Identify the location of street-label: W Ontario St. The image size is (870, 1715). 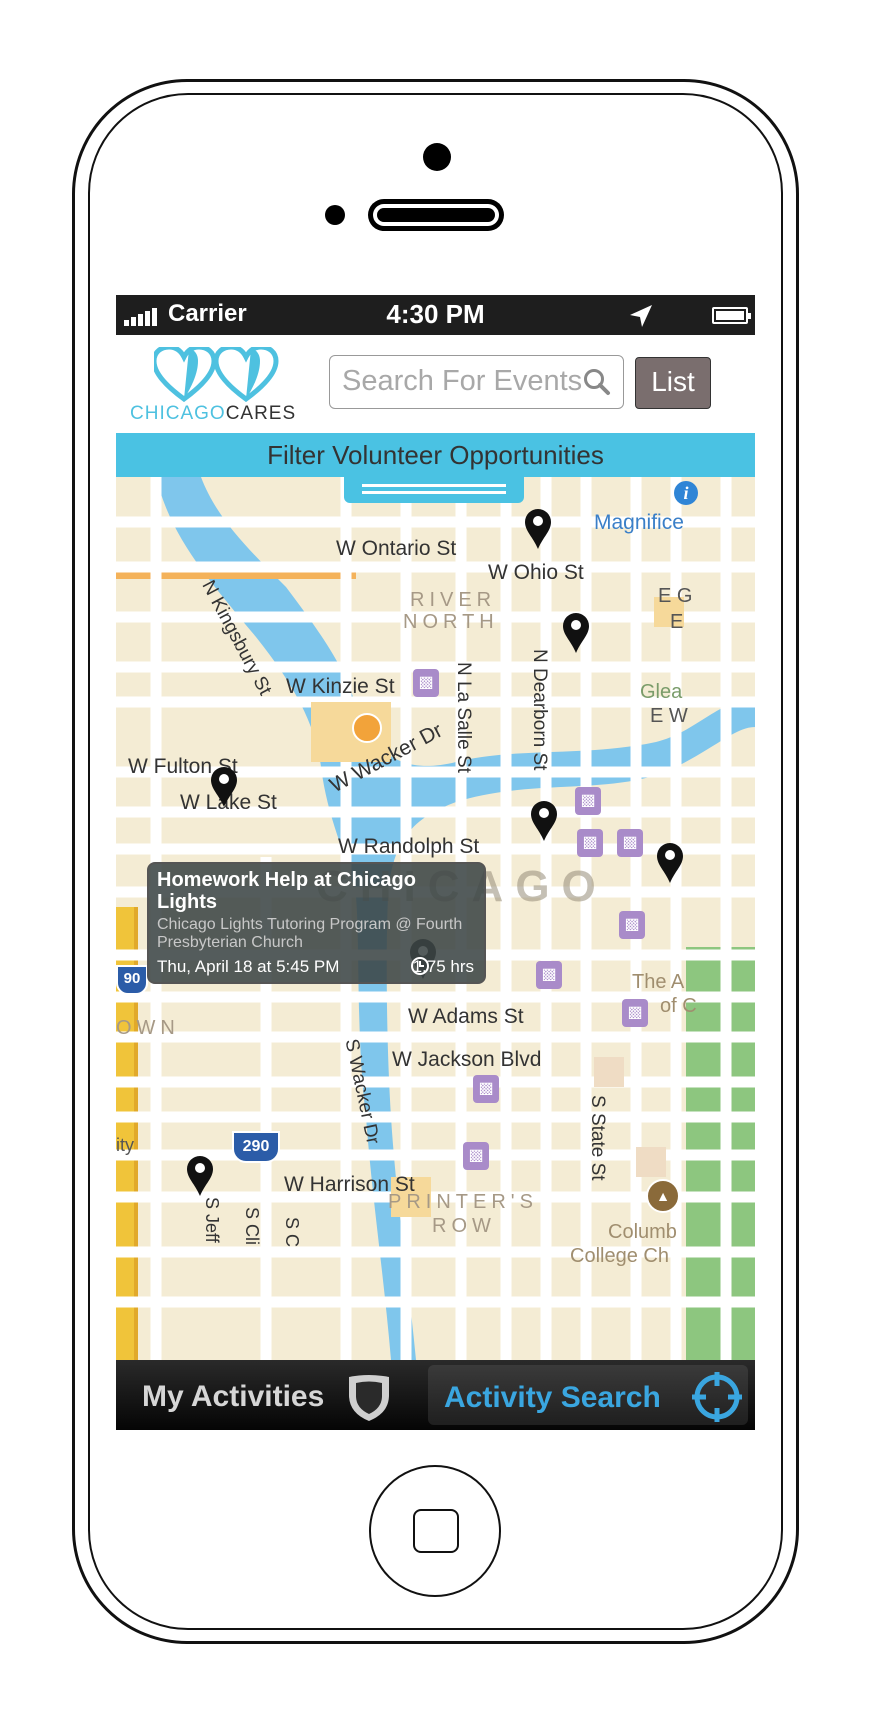
(396, 548).